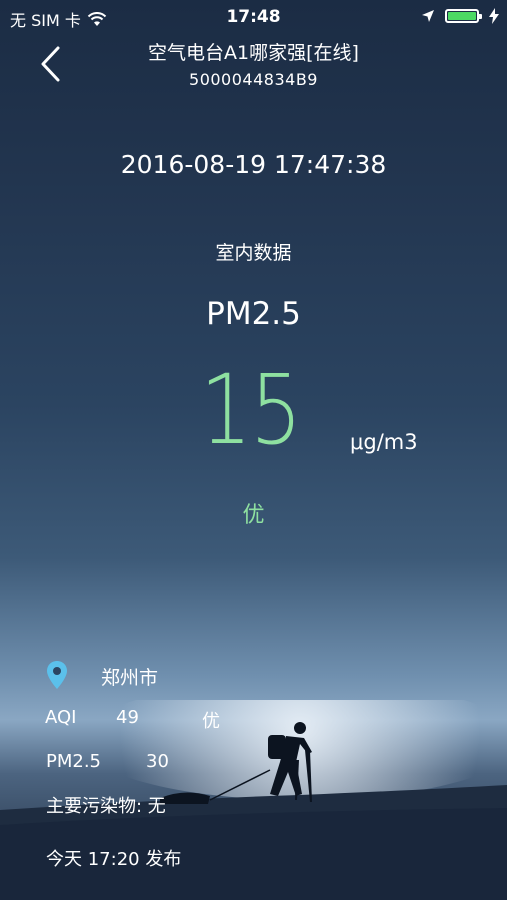 The image size is (507, 900). I want to click on battery-icon, so click(463, 16).